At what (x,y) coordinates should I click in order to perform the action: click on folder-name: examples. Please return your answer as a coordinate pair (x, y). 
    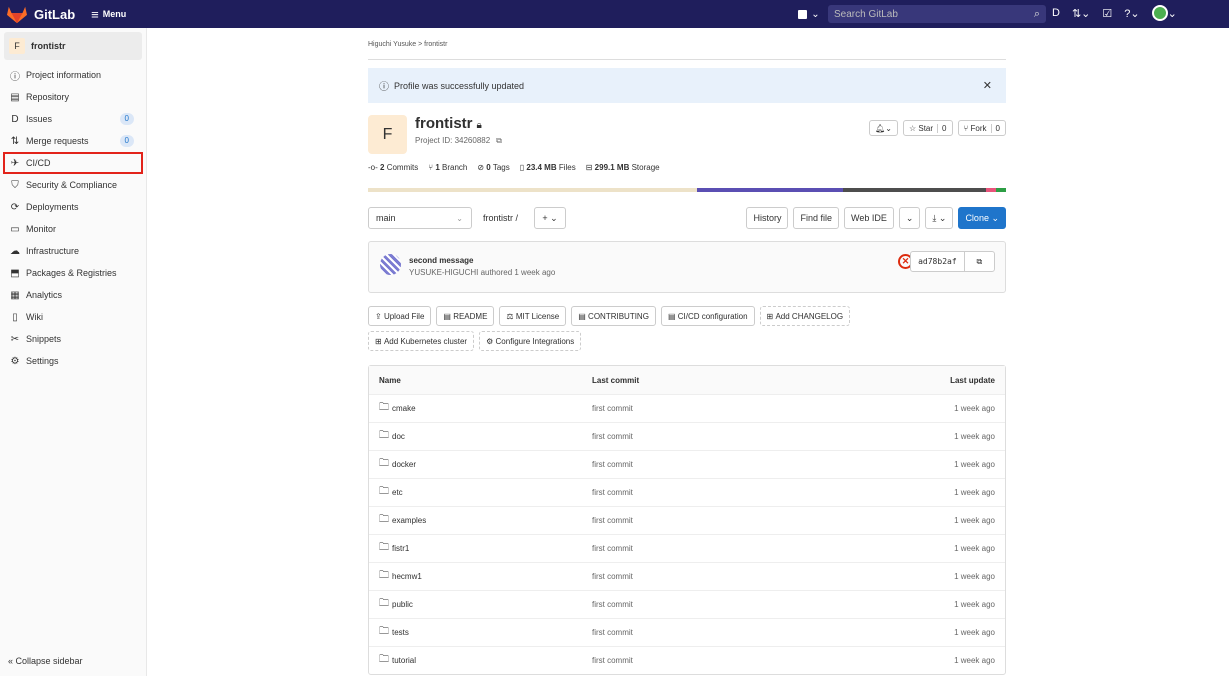
    Looking at the image, I should click on (409, 520).